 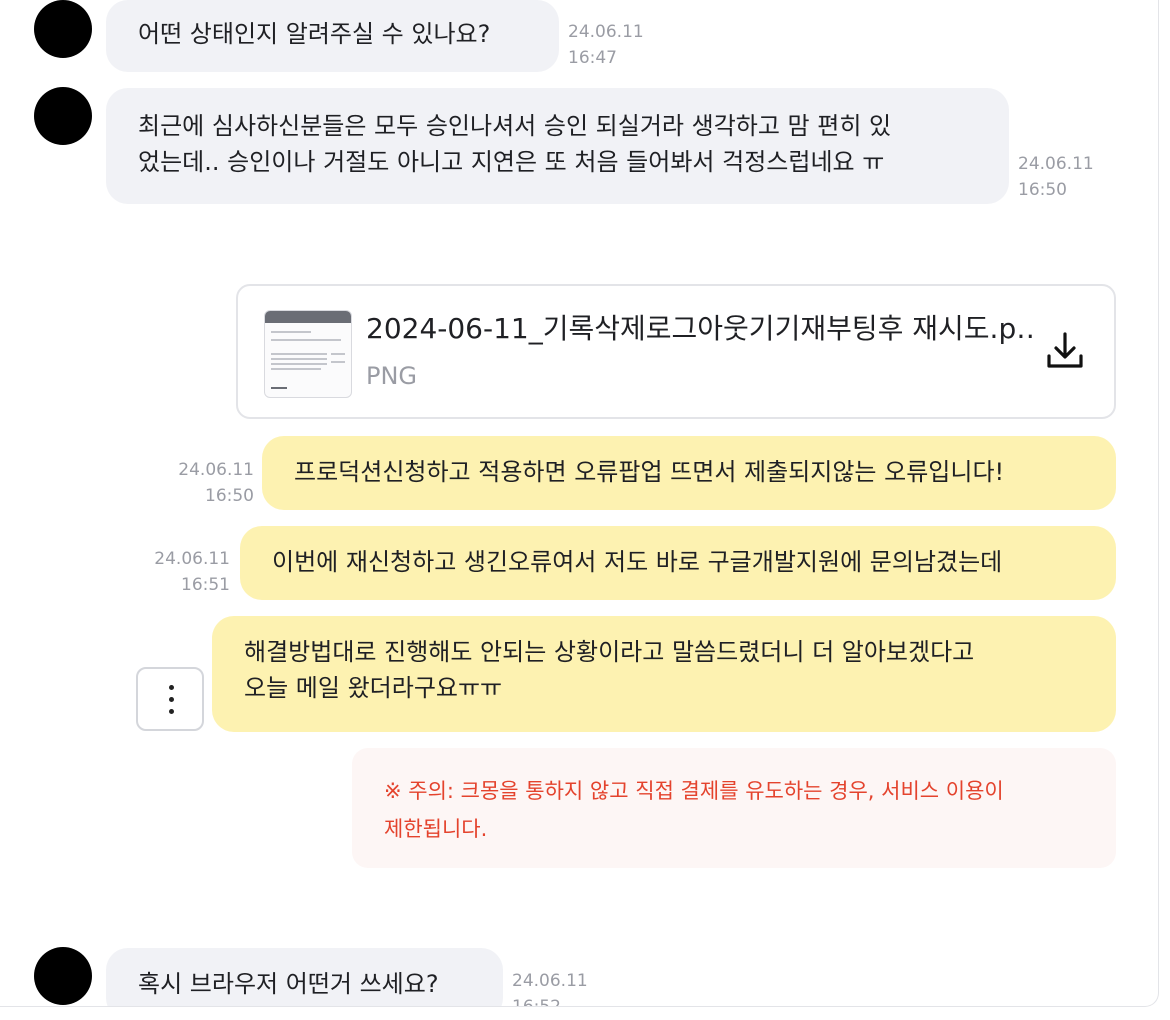 I want to click on message-timestamp: 24.06.11 16:47, so click(x=606, y=45).